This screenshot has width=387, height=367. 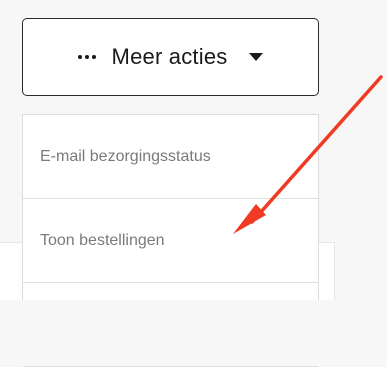 I want to click on caret-down-icon, so click(x=256, y=57).